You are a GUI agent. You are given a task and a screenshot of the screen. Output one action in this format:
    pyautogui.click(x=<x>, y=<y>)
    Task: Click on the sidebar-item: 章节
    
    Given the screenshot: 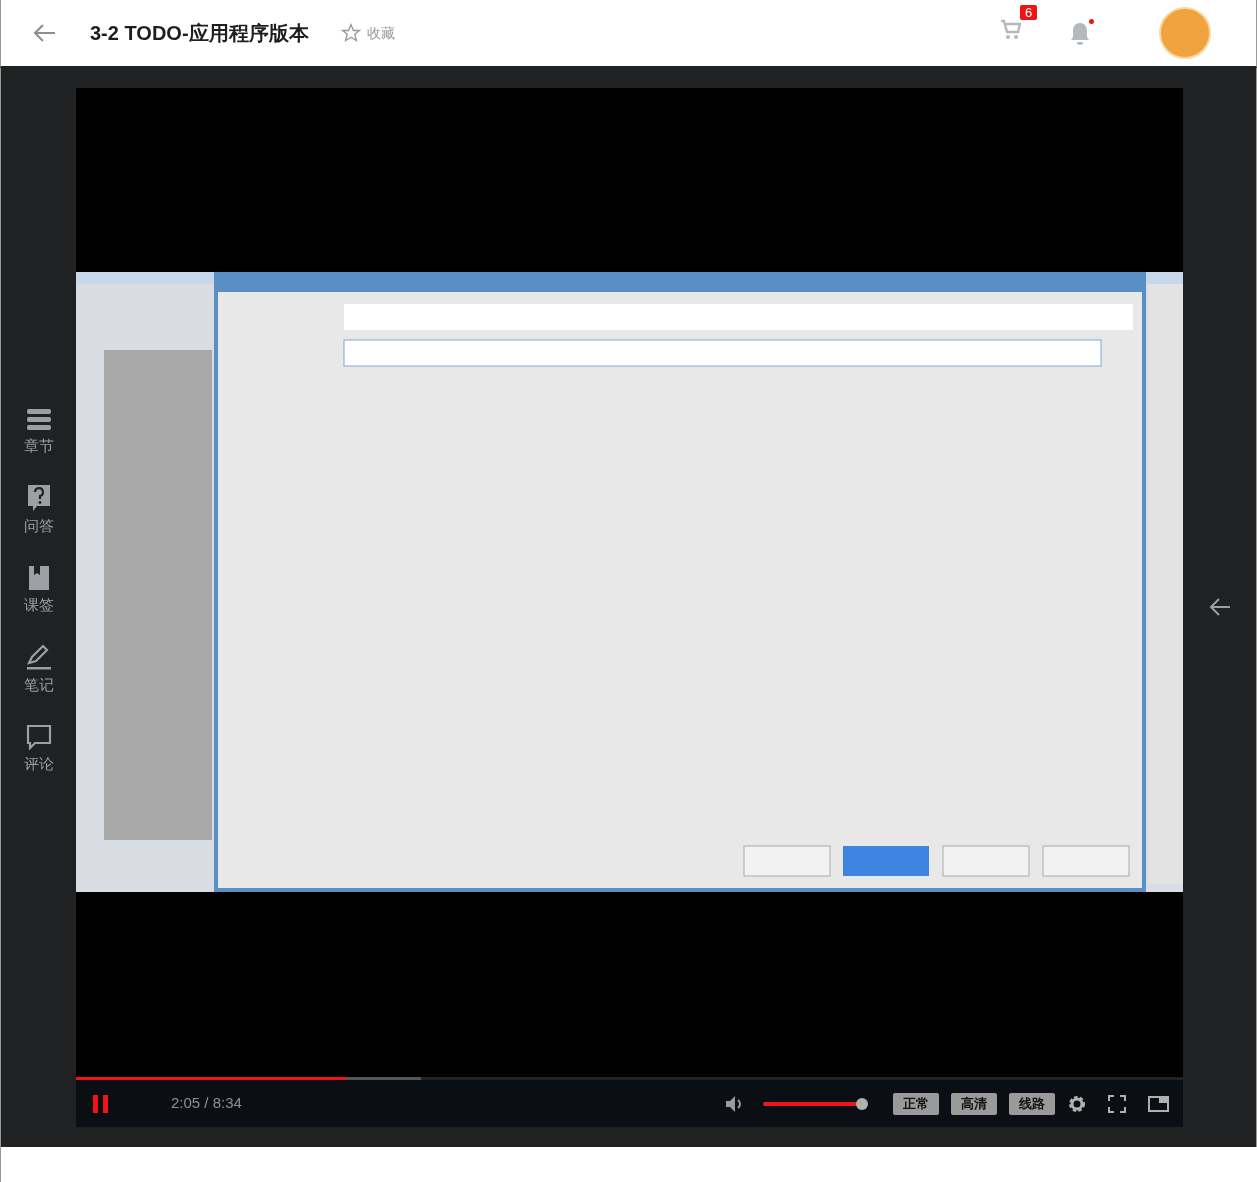 What is the action you would take?
    pyautogui.click(x=38, y=430)
    